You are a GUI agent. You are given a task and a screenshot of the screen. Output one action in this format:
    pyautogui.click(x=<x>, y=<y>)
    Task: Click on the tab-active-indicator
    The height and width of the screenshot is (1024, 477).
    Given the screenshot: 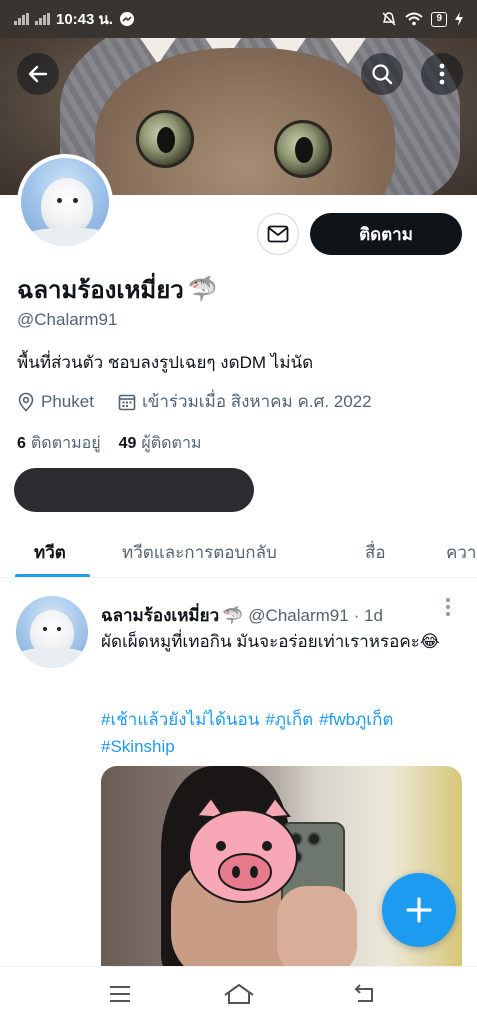 What is the action you would take?
    pyautogui.click(x=52, y=575)
    